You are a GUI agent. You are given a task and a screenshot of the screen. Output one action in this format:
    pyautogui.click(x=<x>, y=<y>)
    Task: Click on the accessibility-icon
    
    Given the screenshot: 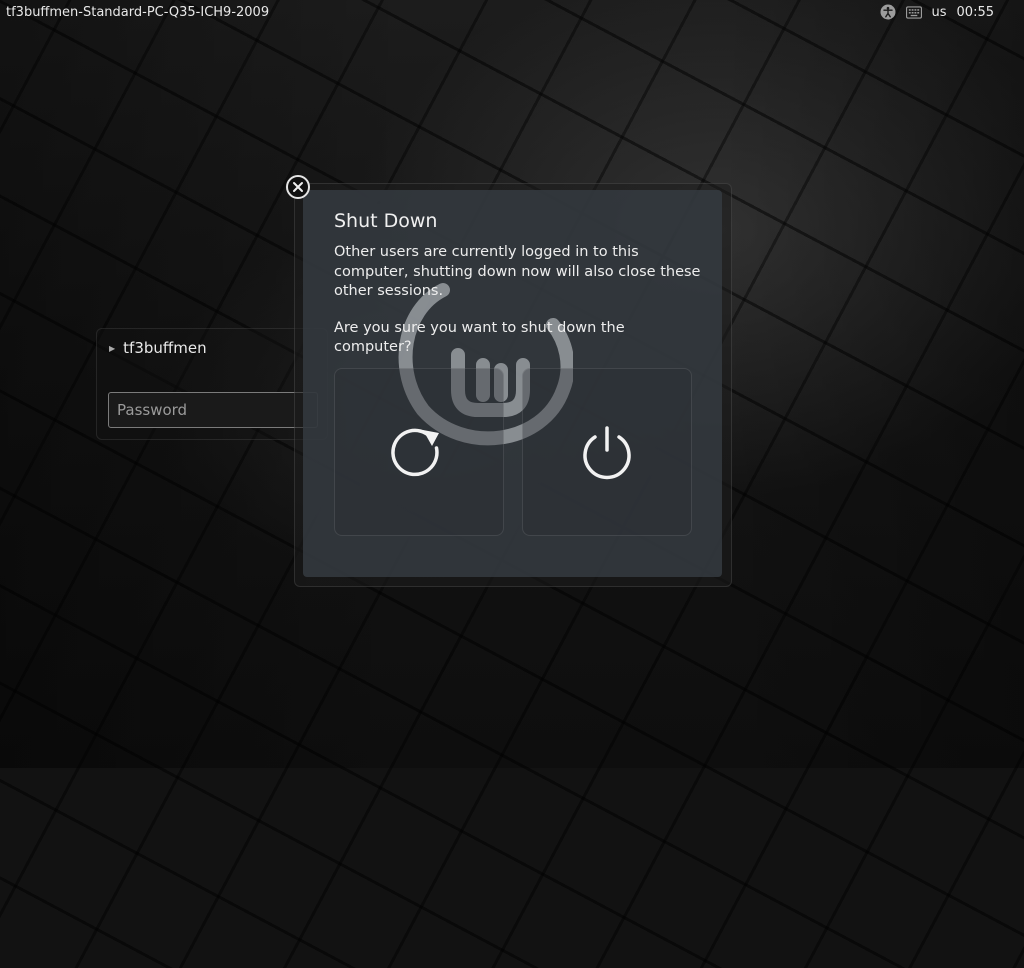 What is the action you would take?
    pyautogui.click(x=888, y=12)
    